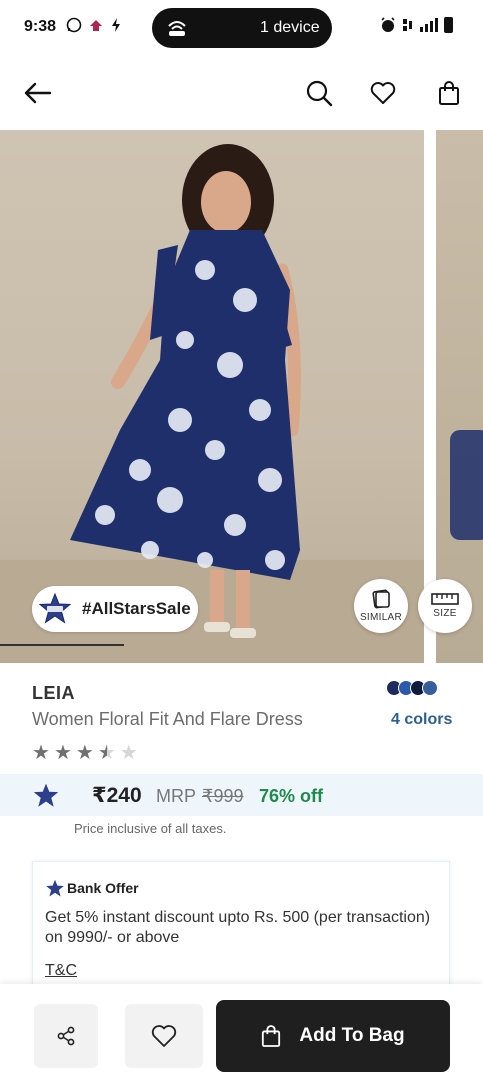  What do you see at coordinates (106, 753) in the screenshot?
I see `half-star-icon: ★` at bounding box center [106, 753].